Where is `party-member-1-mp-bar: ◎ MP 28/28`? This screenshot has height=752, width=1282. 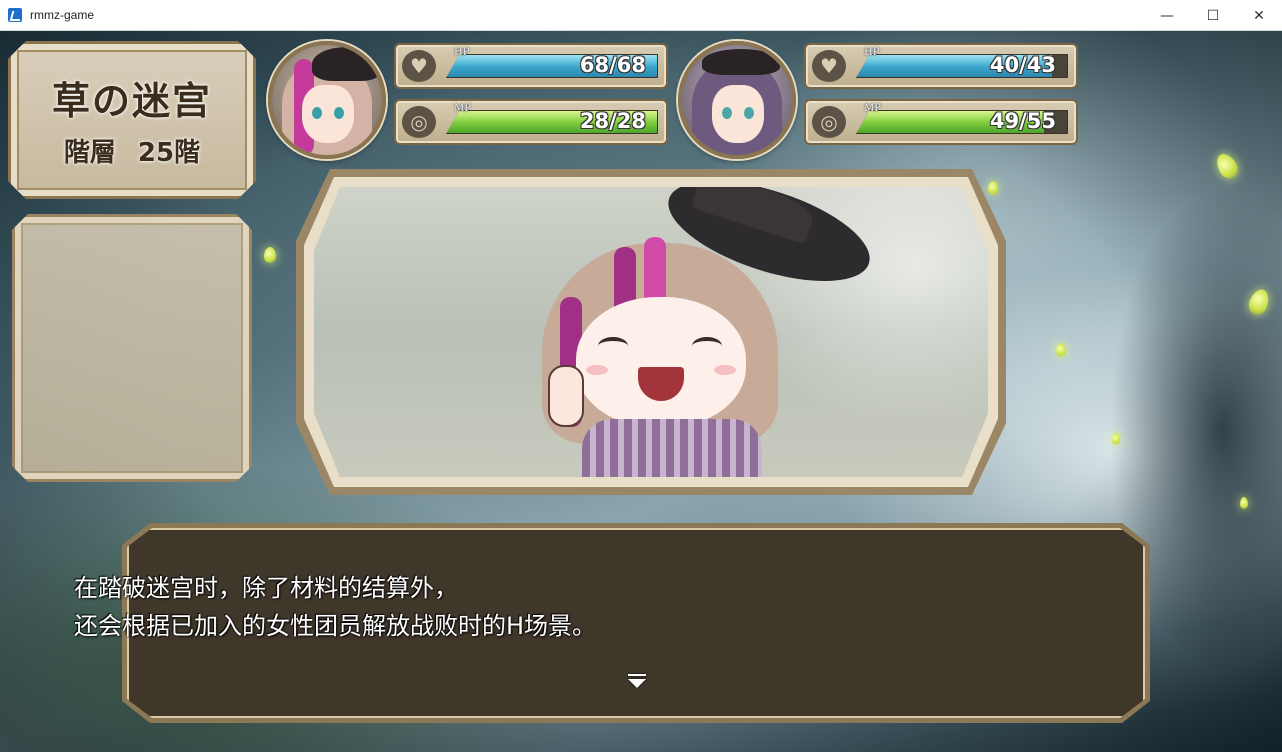
party-member-1-mp-bar: ◎ MP 28/28 is located at coordinates (531, 122).